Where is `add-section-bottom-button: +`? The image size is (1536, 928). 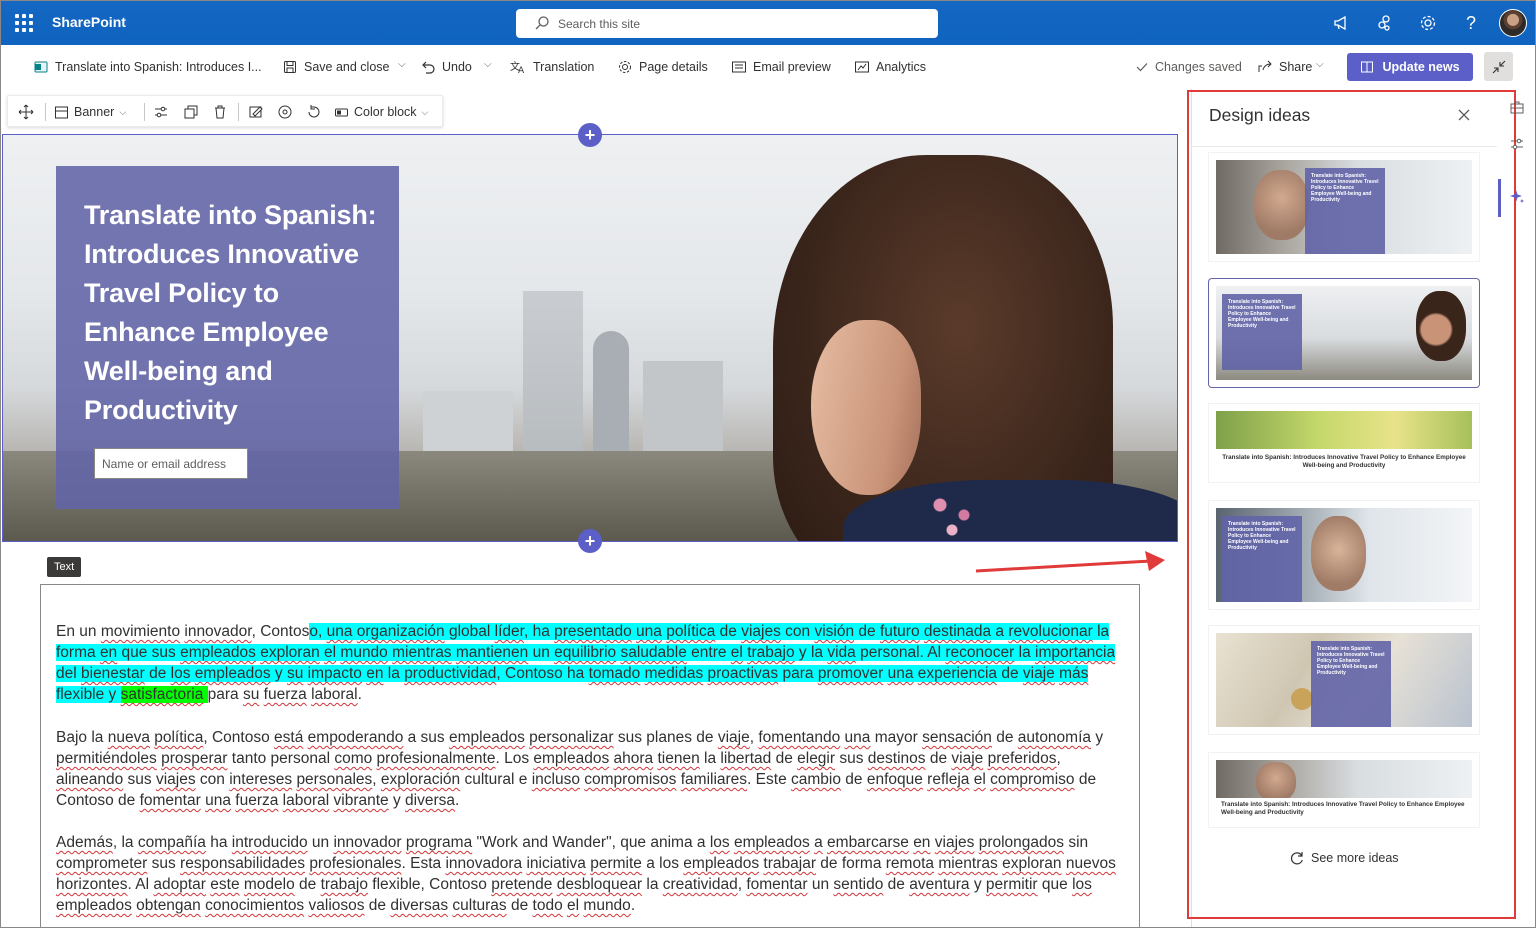
add-section-bottom-button: + is located at coordinates (590, 541).